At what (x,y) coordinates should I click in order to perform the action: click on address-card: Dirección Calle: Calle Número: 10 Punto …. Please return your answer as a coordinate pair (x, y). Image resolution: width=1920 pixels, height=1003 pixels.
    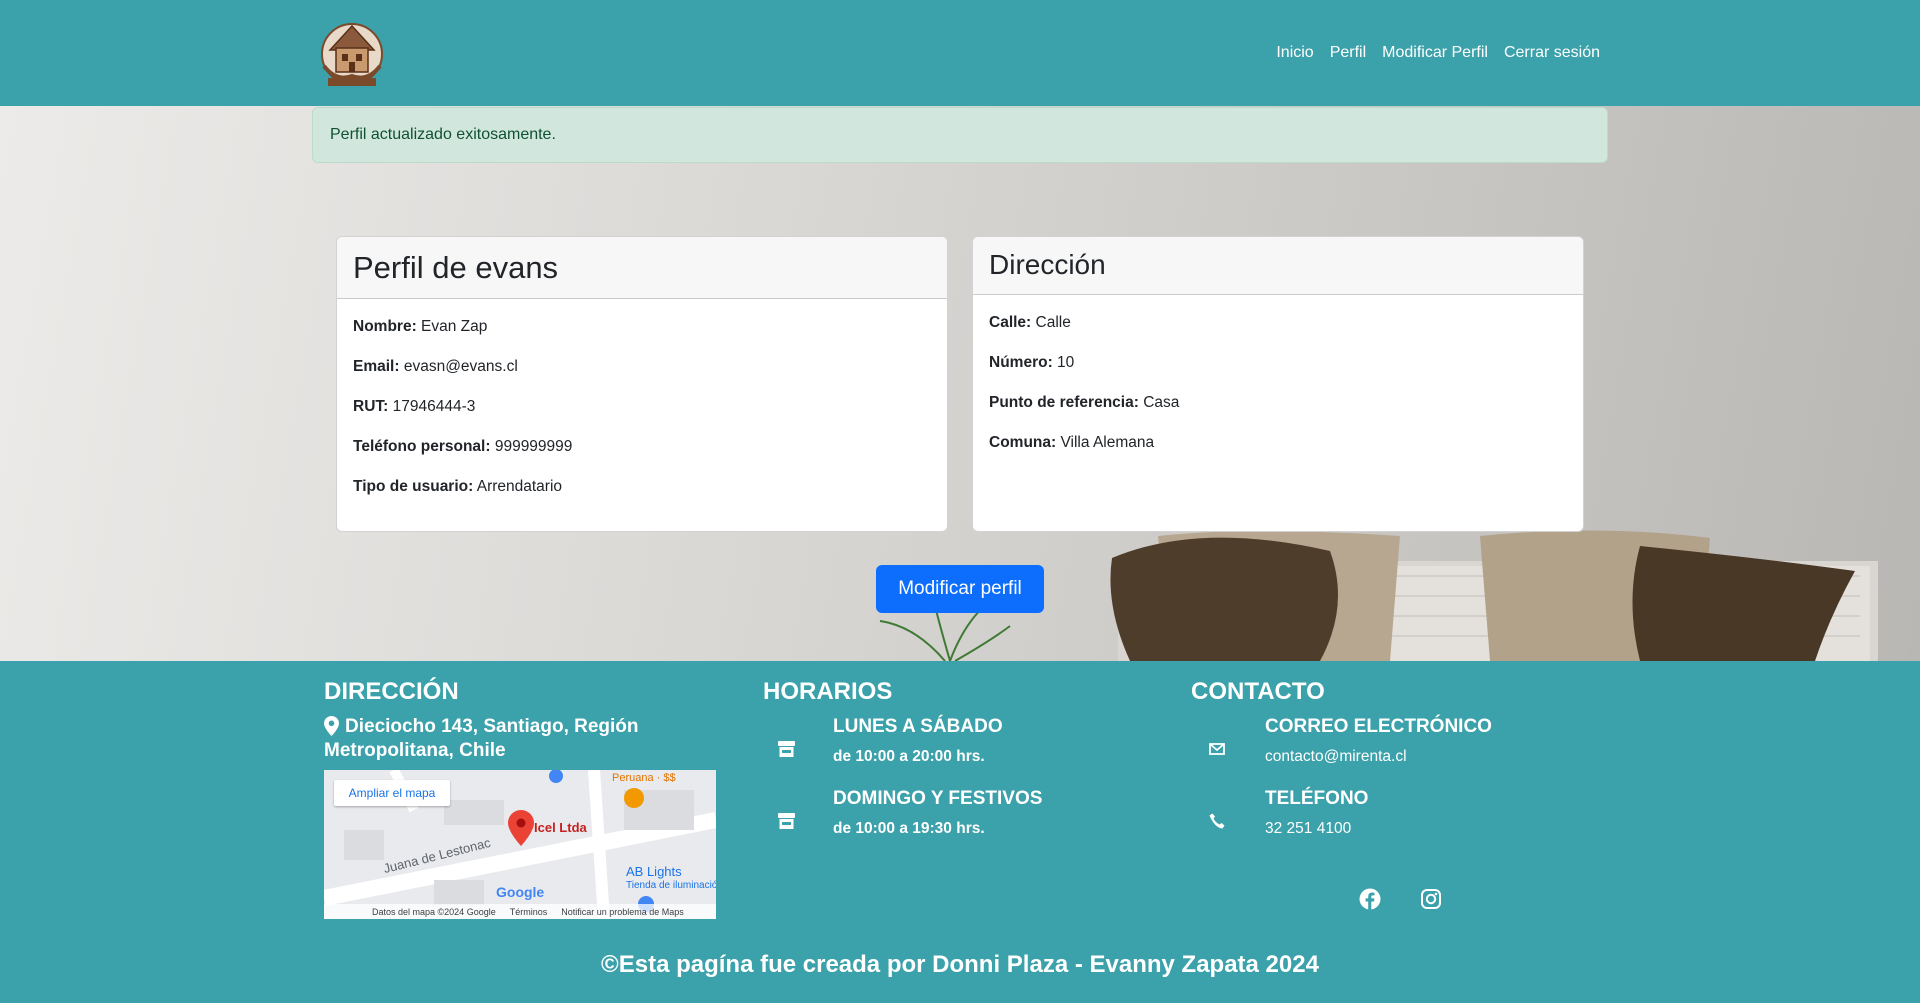
    Looking at the image, I should click on (1278, 384).